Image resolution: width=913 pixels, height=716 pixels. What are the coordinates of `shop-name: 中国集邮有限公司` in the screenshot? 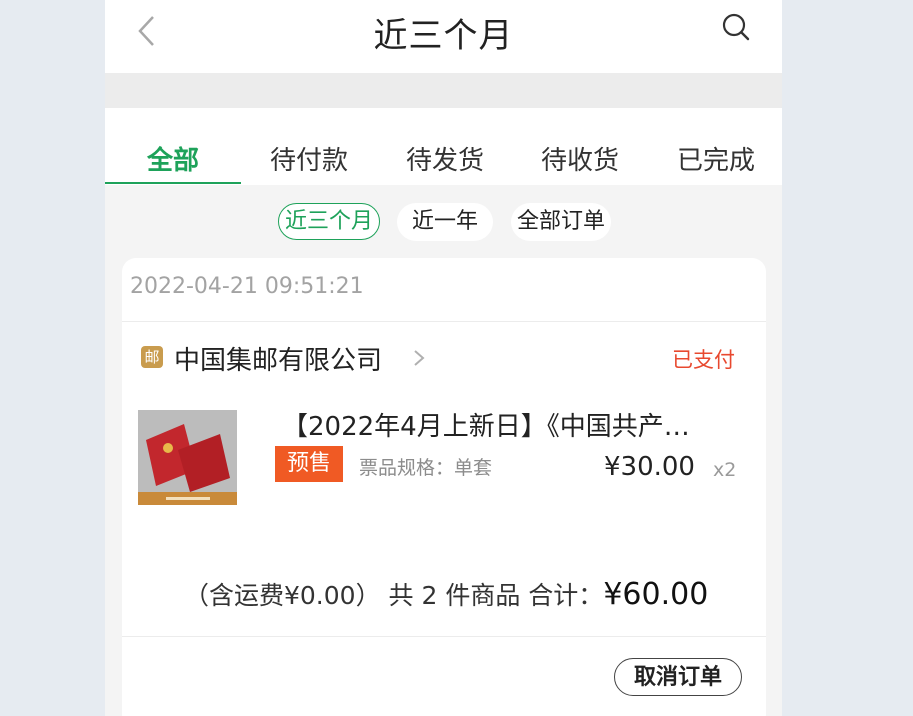 It's located at (278, 358).